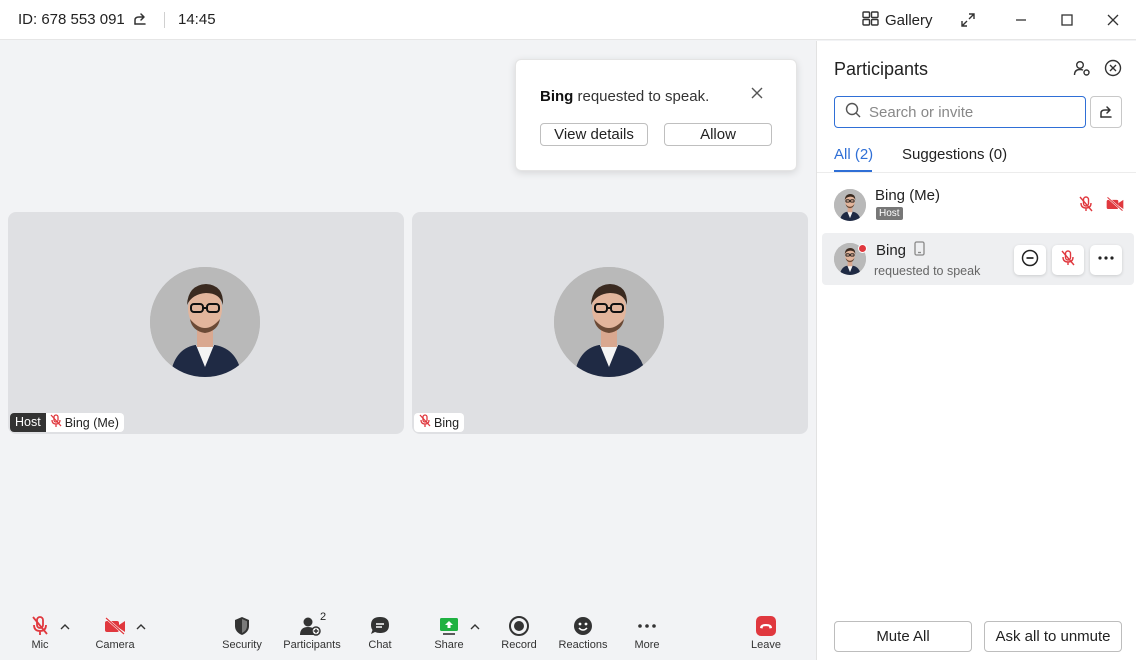 The width and height of the screenshot is (1136, 660). What do you see at coordinates (91, 422) in the screenshot?
I see `tile-name: Bing (Me)` at bounding box center [91, 422].